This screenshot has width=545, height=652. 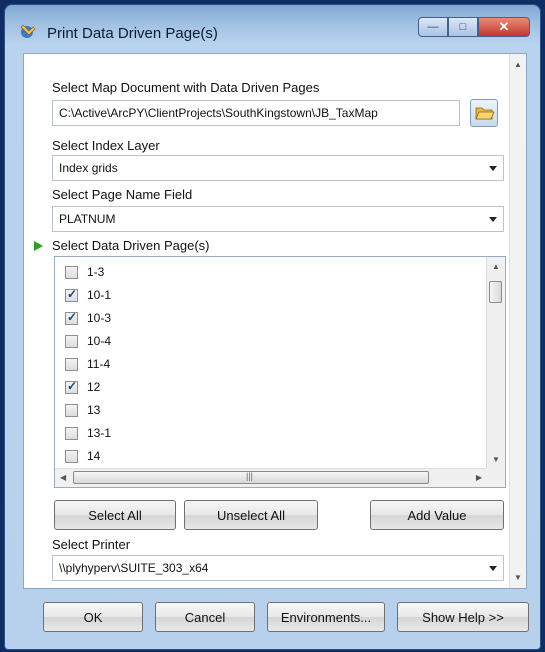 What do you see at coordinates (99, 318) in the screenshot?
I see `page-item-label: 10-3` at bounding box center [99, 318].